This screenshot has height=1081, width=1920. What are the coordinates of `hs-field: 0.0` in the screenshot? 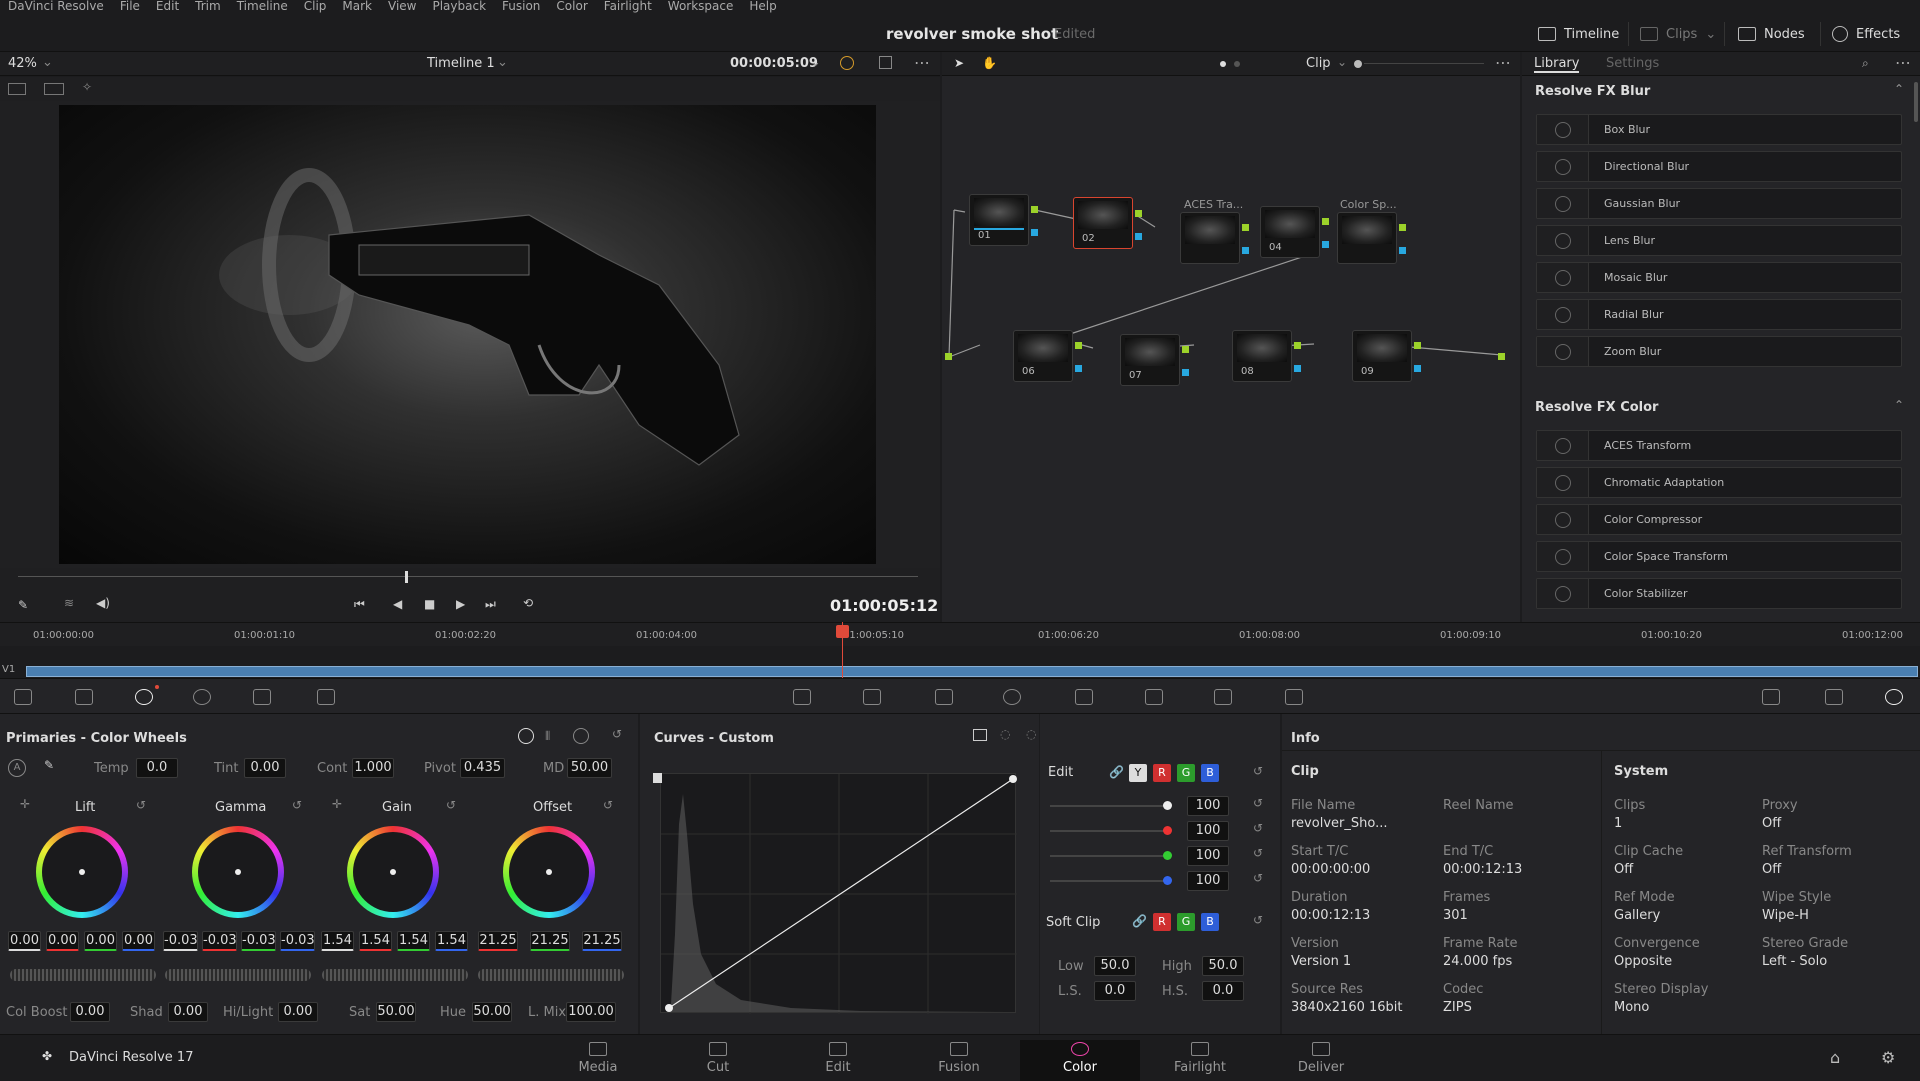 It's located at (1223, 991).